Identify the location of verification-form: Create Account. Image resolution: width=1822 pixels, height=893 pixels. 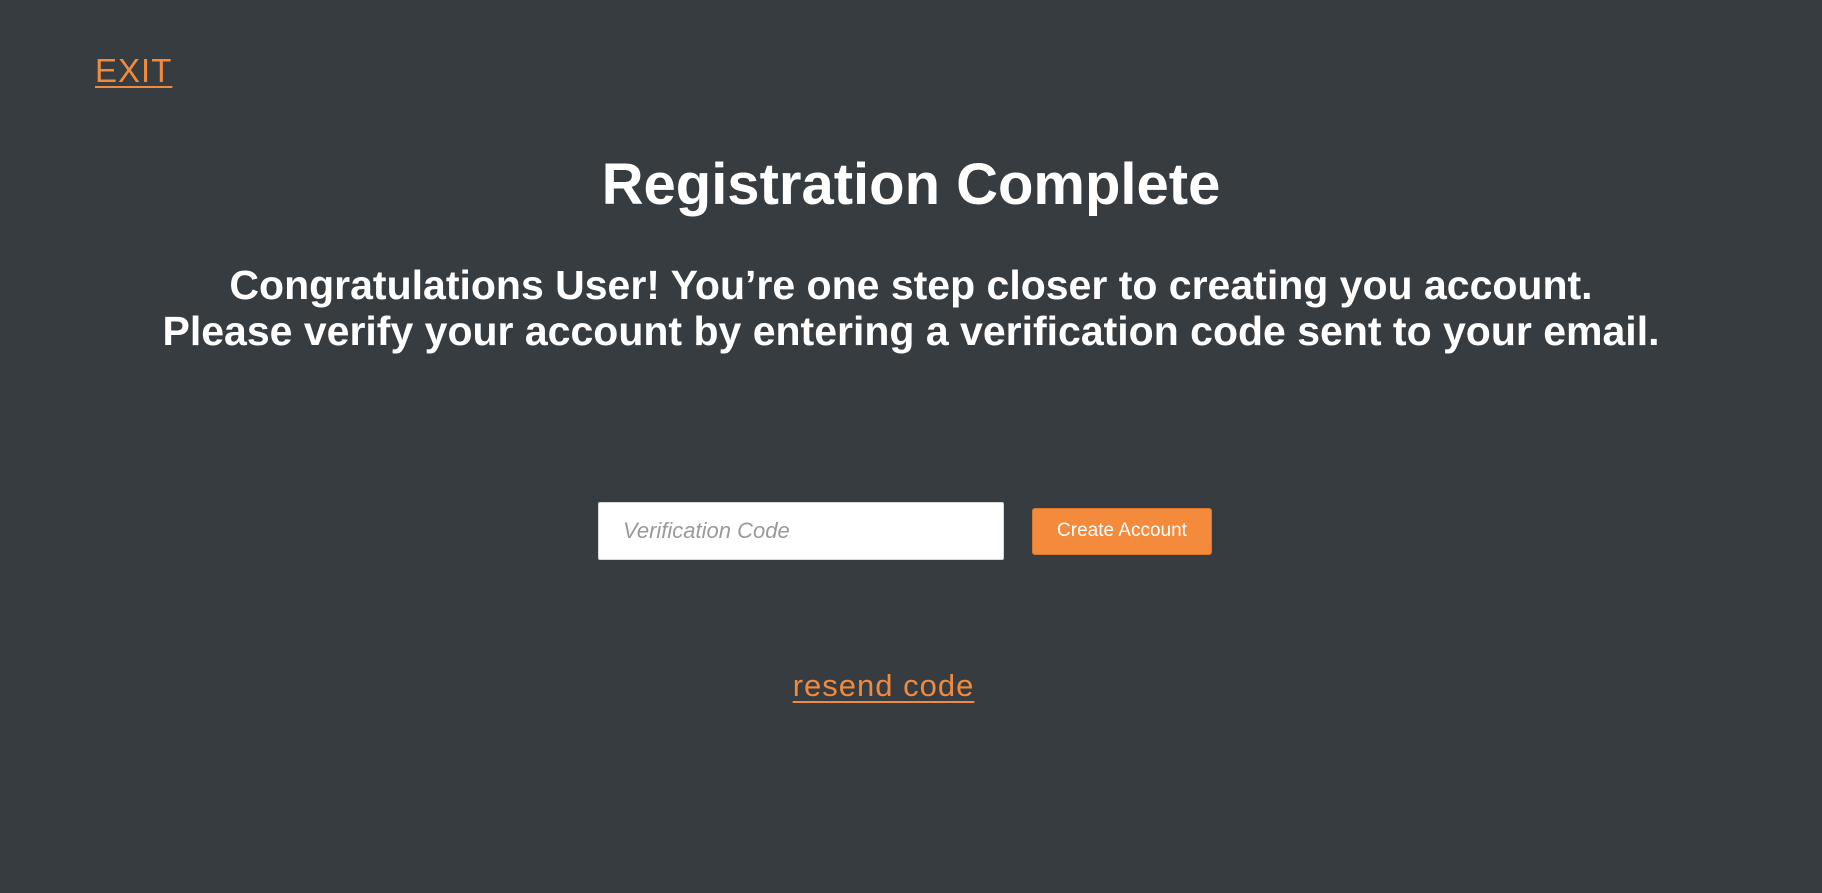
(905, 531).